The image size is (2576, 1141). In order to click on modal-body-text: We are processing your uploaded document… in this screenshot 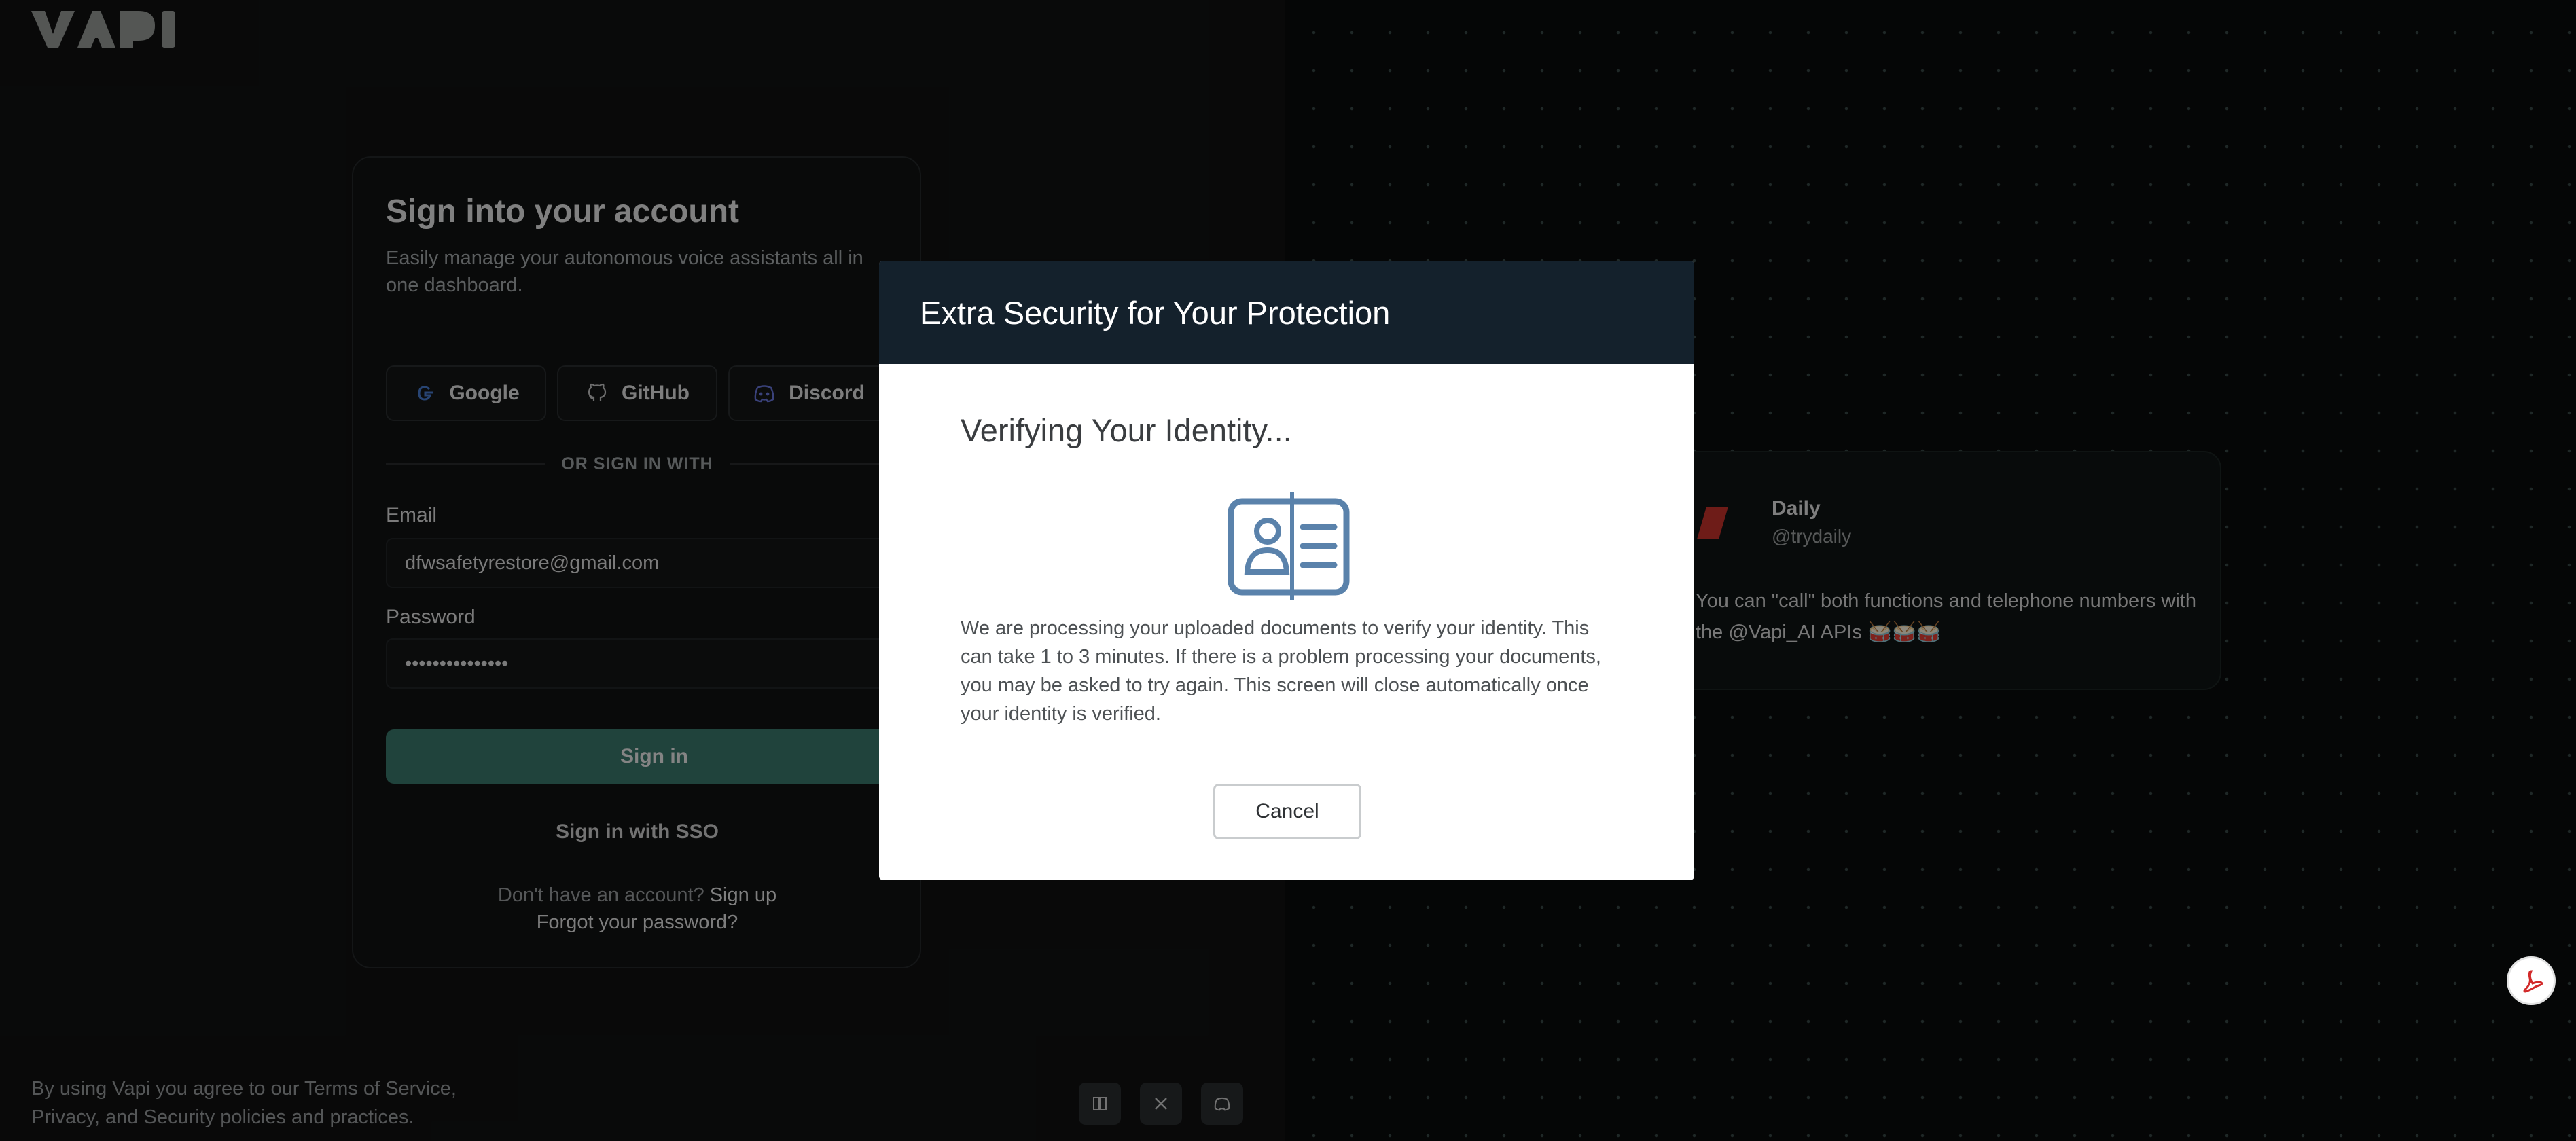, I will do `click(1281, 671)`.